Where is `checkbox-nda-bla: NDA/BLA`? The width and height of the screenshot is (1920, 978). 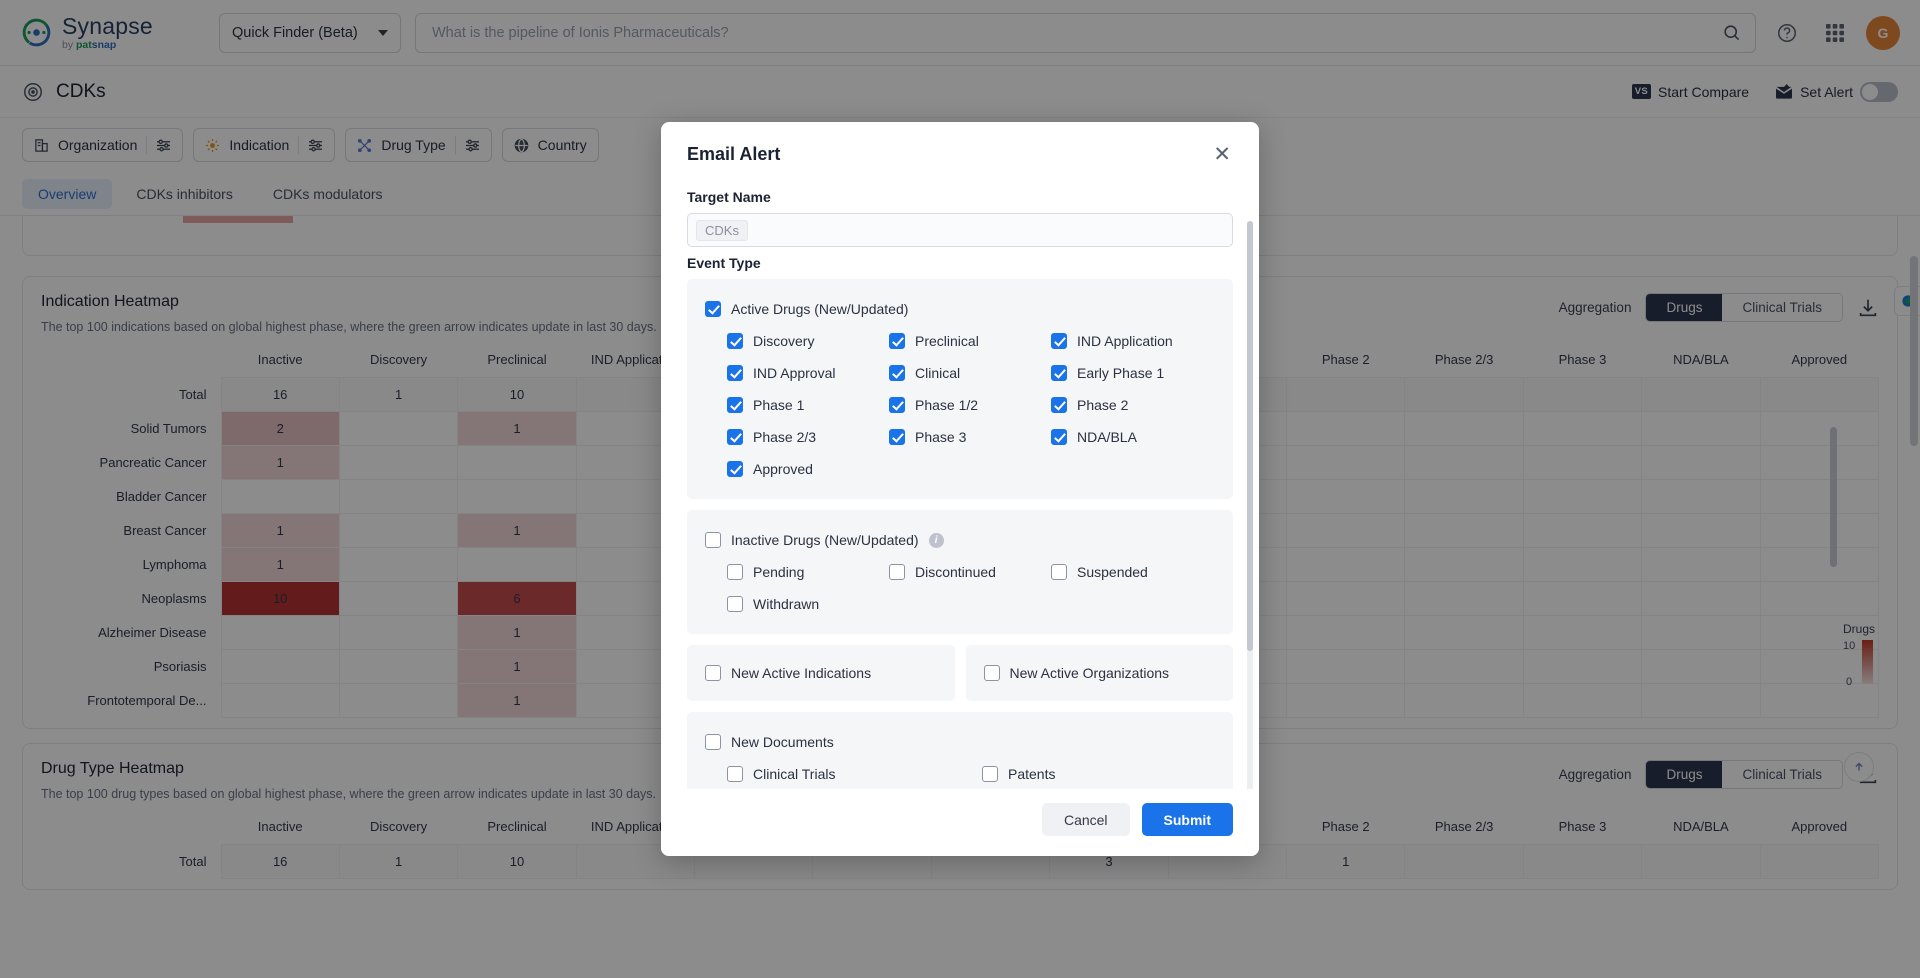
checkbox-nda-bla: NDA/BLA is located at coordinates (1122, 437).